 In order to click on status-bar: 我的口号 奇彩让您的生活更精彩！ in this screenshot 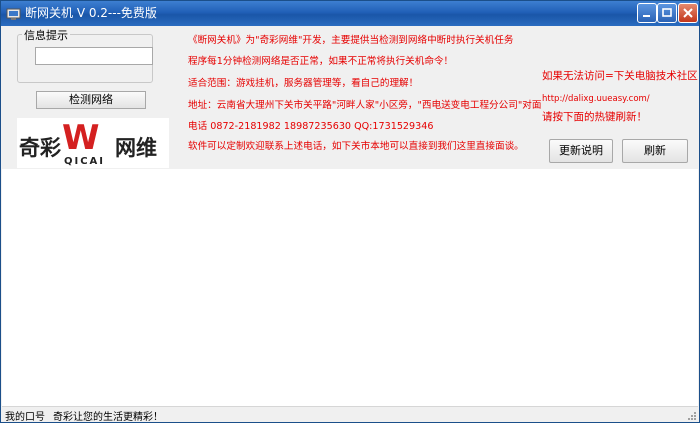, I will do `click(350, 414)`.